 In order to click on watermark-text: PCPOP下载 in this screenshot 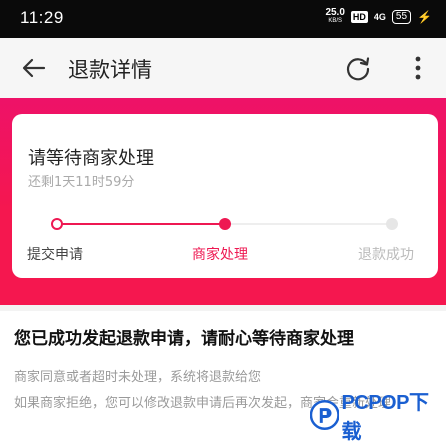, I will do `click(385, 417)`.